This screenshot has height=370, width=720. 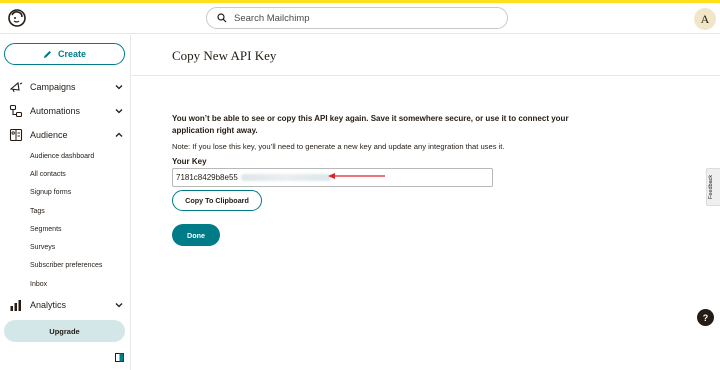 I want to click on chevron-up-icon, so click(x=119, y=134).